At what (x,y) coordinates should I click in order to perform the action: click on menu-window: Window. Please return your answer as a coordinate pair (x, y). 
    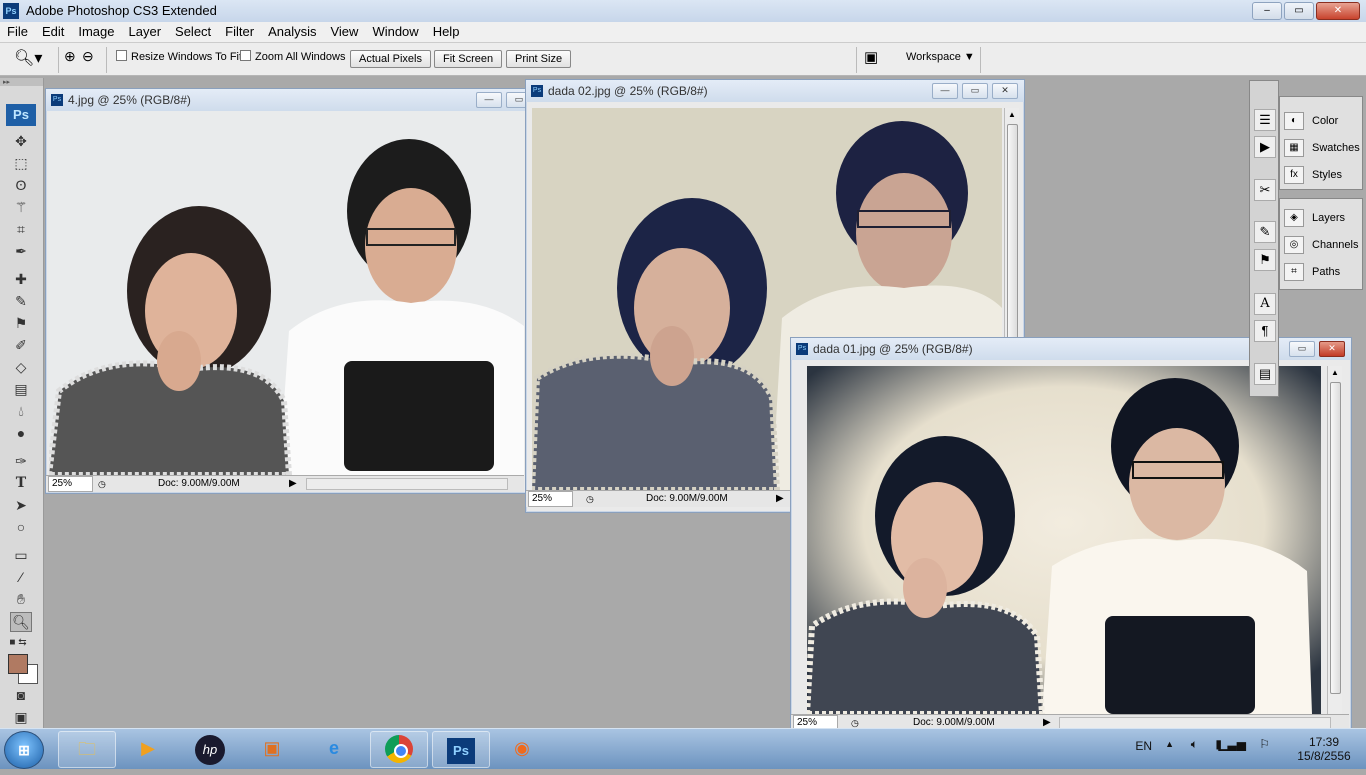
    Looking at the image, I should click on (395, 32).